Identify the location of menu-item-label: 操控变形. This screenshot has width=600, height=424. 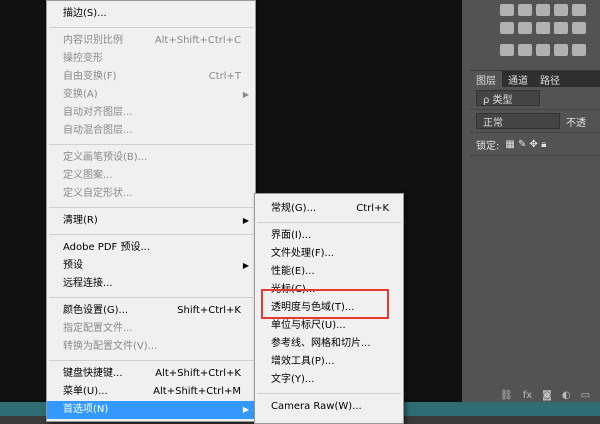
(83, 58).